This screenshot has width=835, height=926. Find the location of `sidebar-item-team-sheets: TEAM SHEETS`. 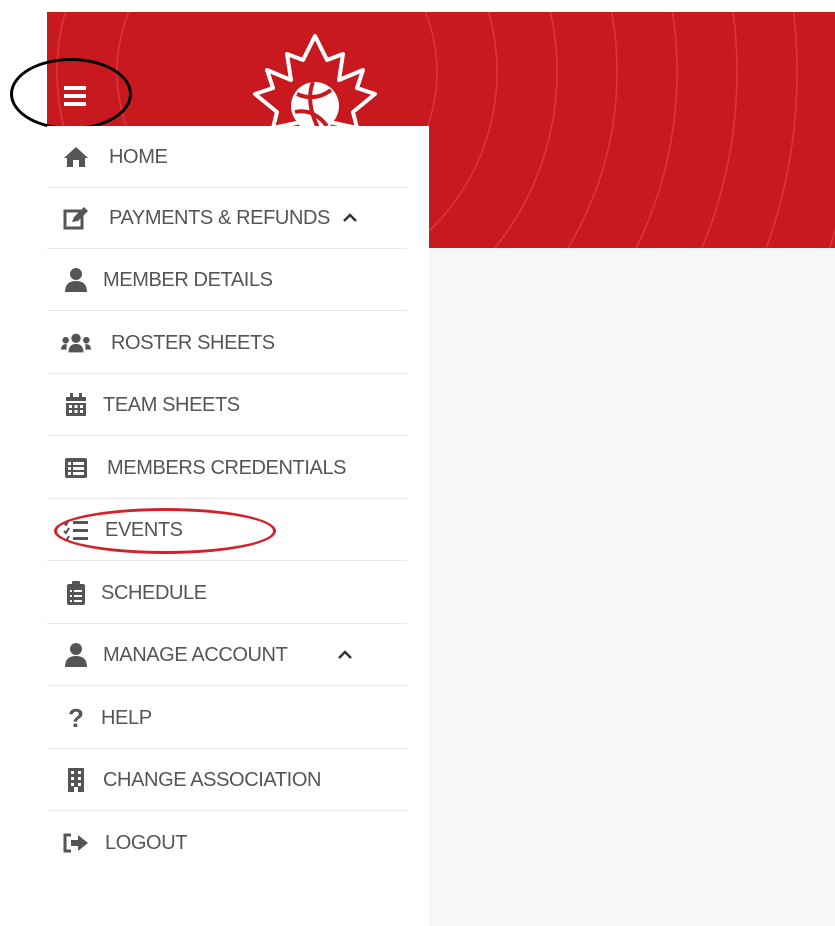

sidebar-item-team-sheets: TEAM SHEETS is located at coordinates (227, 405).